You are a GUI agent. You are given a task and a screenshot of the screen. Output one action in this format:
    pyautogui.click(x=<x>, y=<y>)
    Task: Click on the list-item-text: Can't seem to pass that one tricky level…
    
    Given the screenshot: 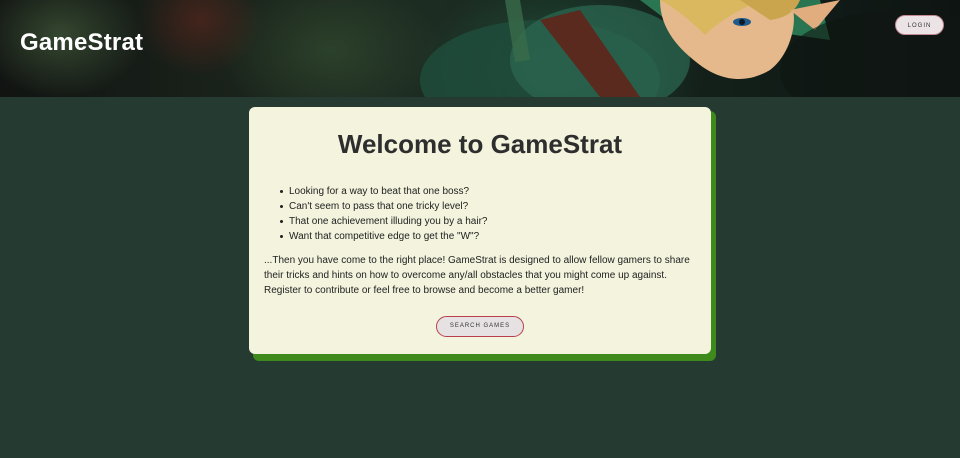 What is the action you would take?
    pyautogui.click(x=379, y=206)
    